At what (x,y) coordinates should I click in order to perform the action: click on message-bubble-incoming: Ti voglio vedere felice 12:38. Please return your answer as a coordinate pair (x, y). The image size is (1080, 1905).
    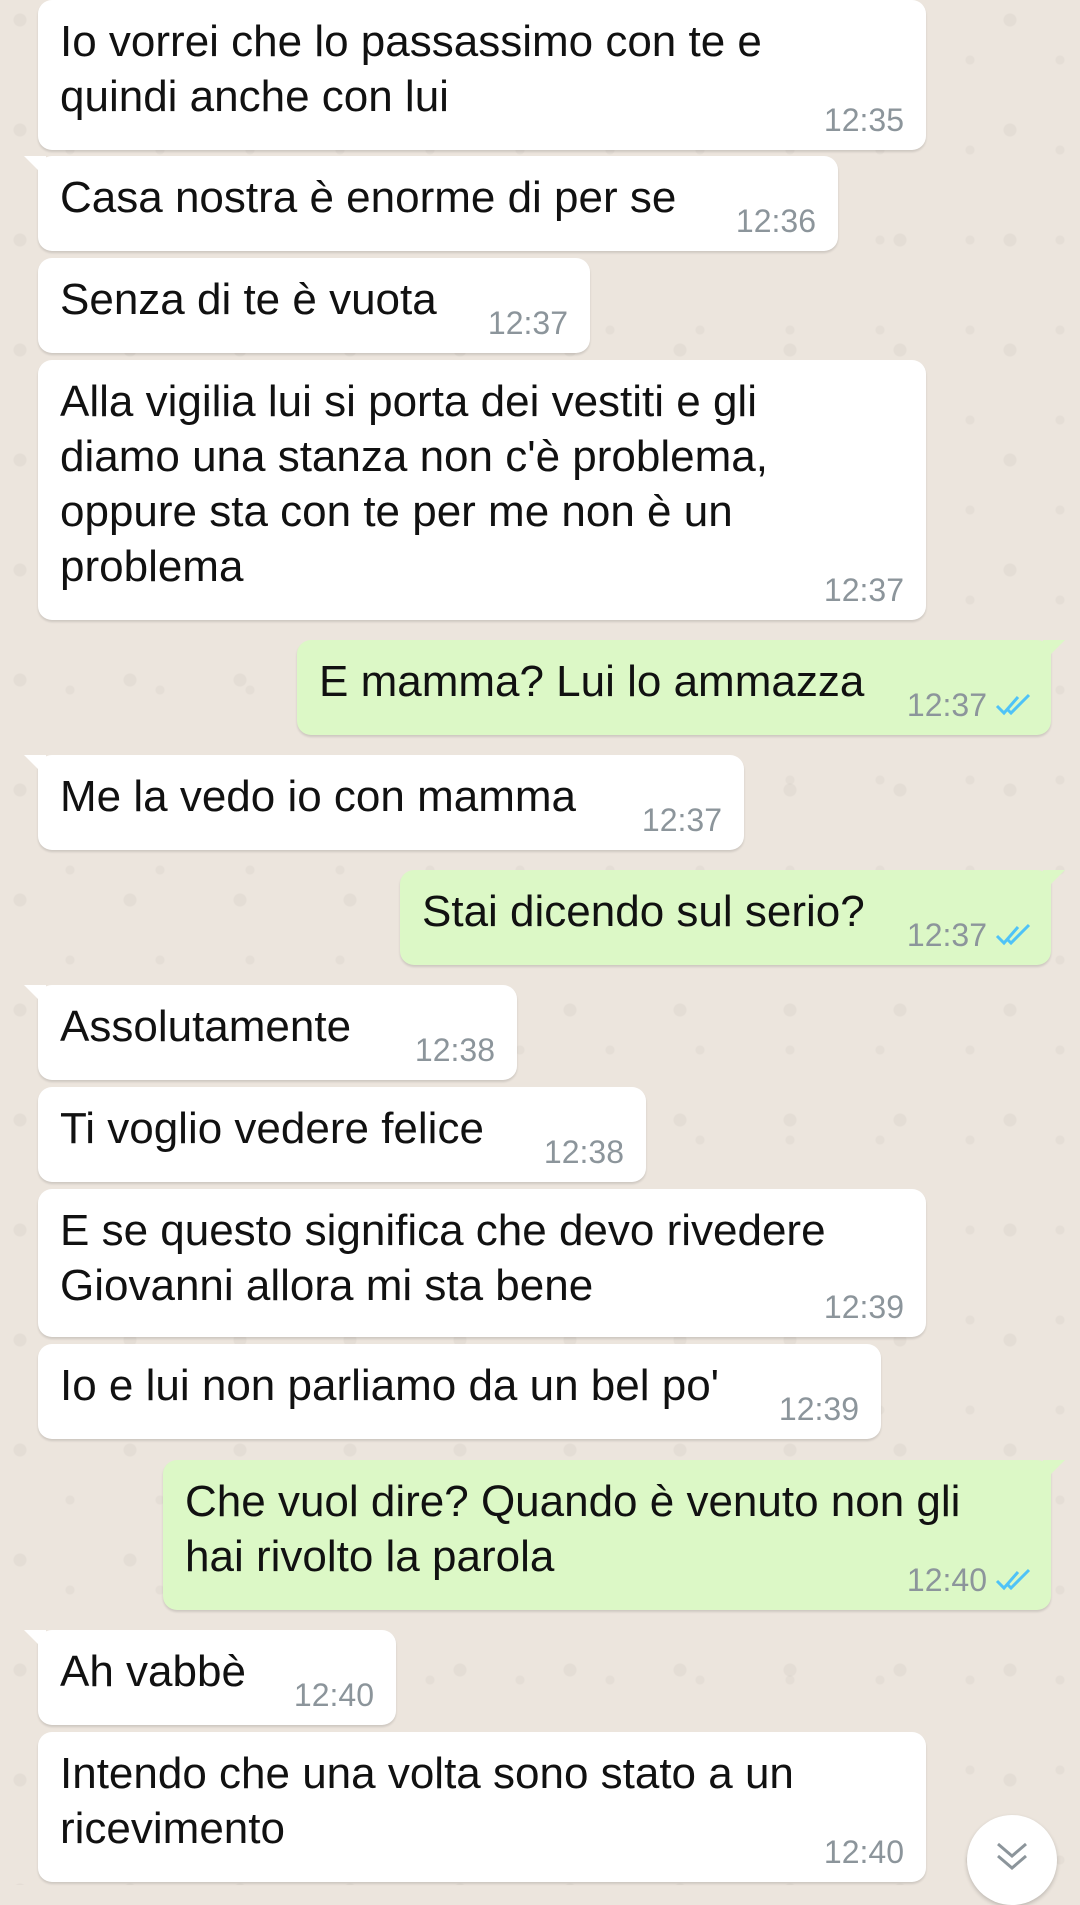
    Looking at the image, I should click on (342, 1134).